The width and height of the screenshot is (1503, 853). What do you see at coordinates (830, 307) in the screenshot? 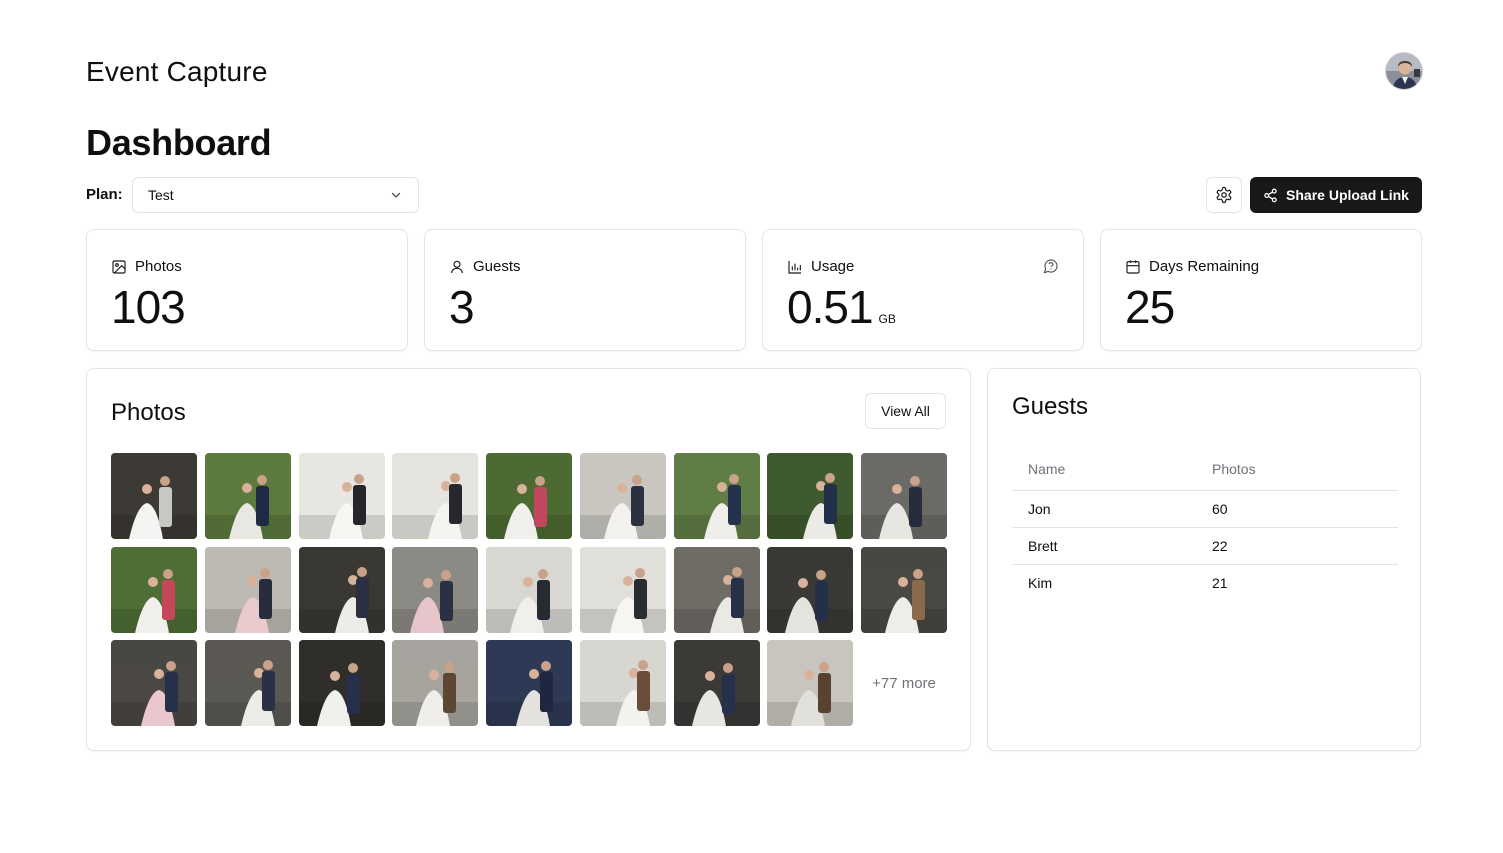
I see `stat-value-usage: 0.51` at bounding box center [830, 307].